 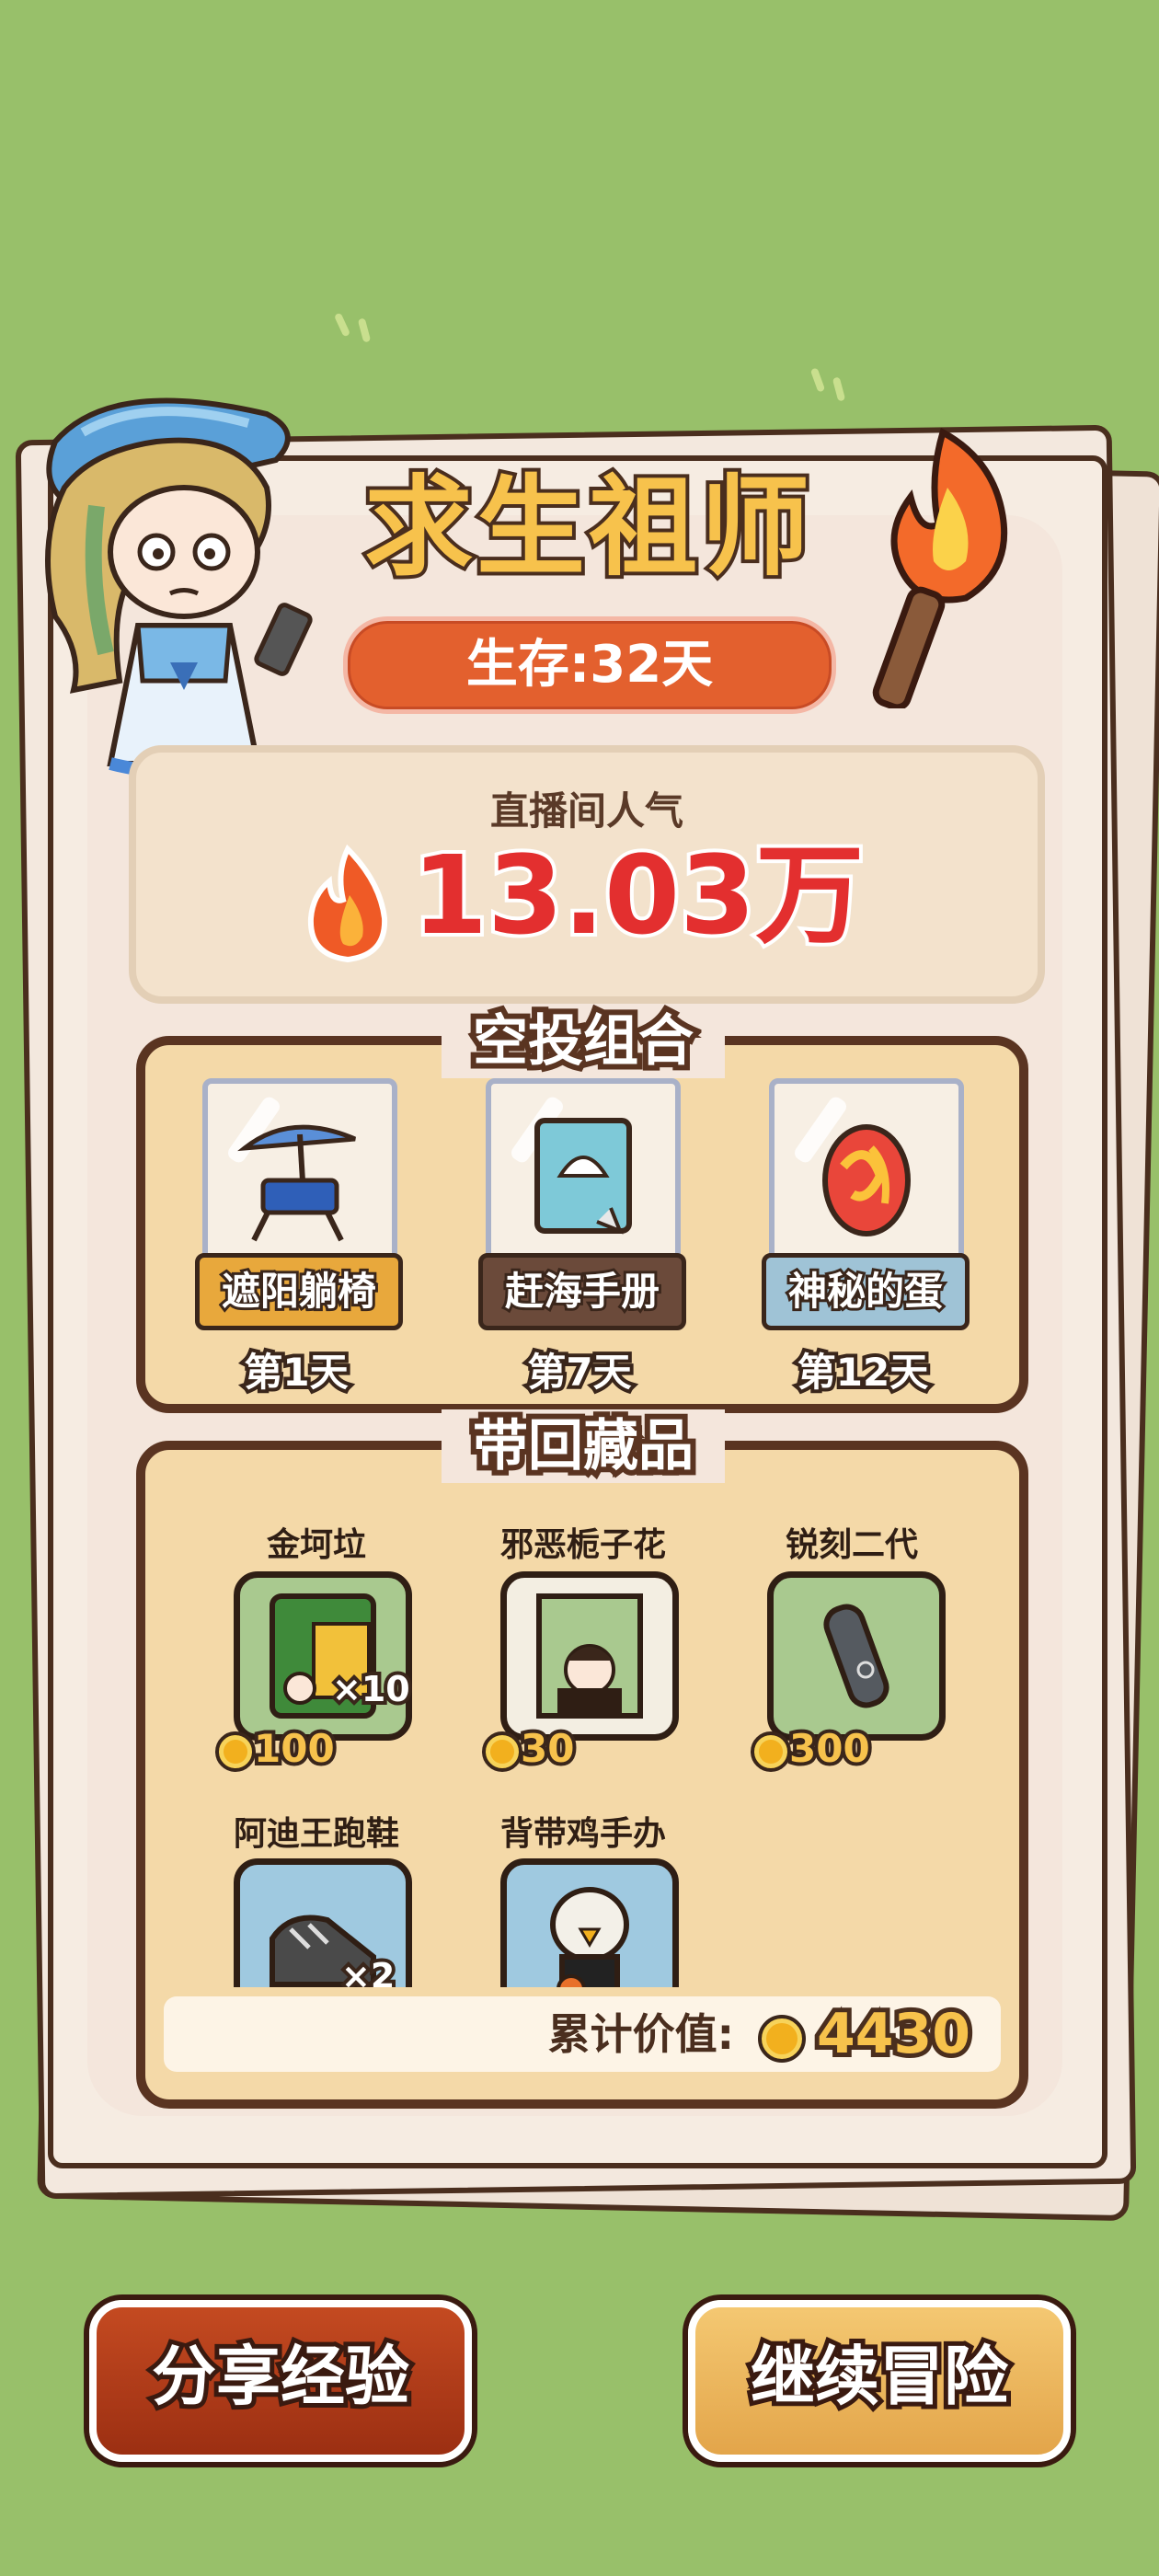 I want to click on airdrop-label-handbook: 赶海手册, so click(x=582, y=1291).